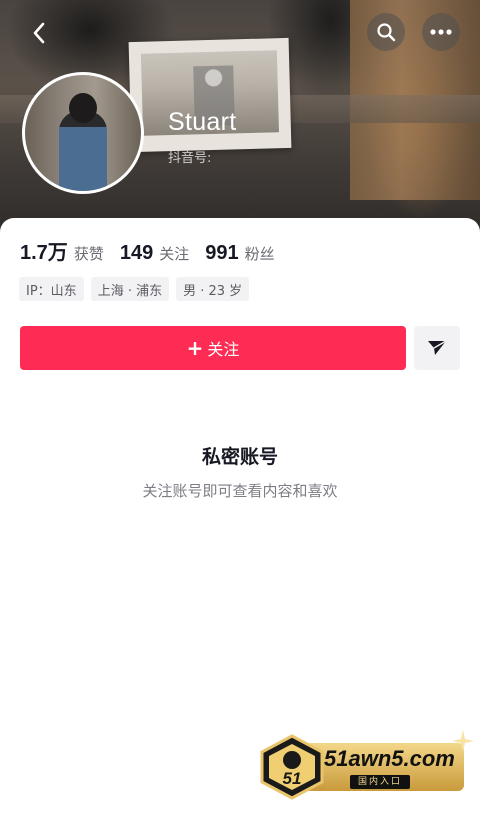  I want to click on stat-following-label: 关注, so click(174, 254).